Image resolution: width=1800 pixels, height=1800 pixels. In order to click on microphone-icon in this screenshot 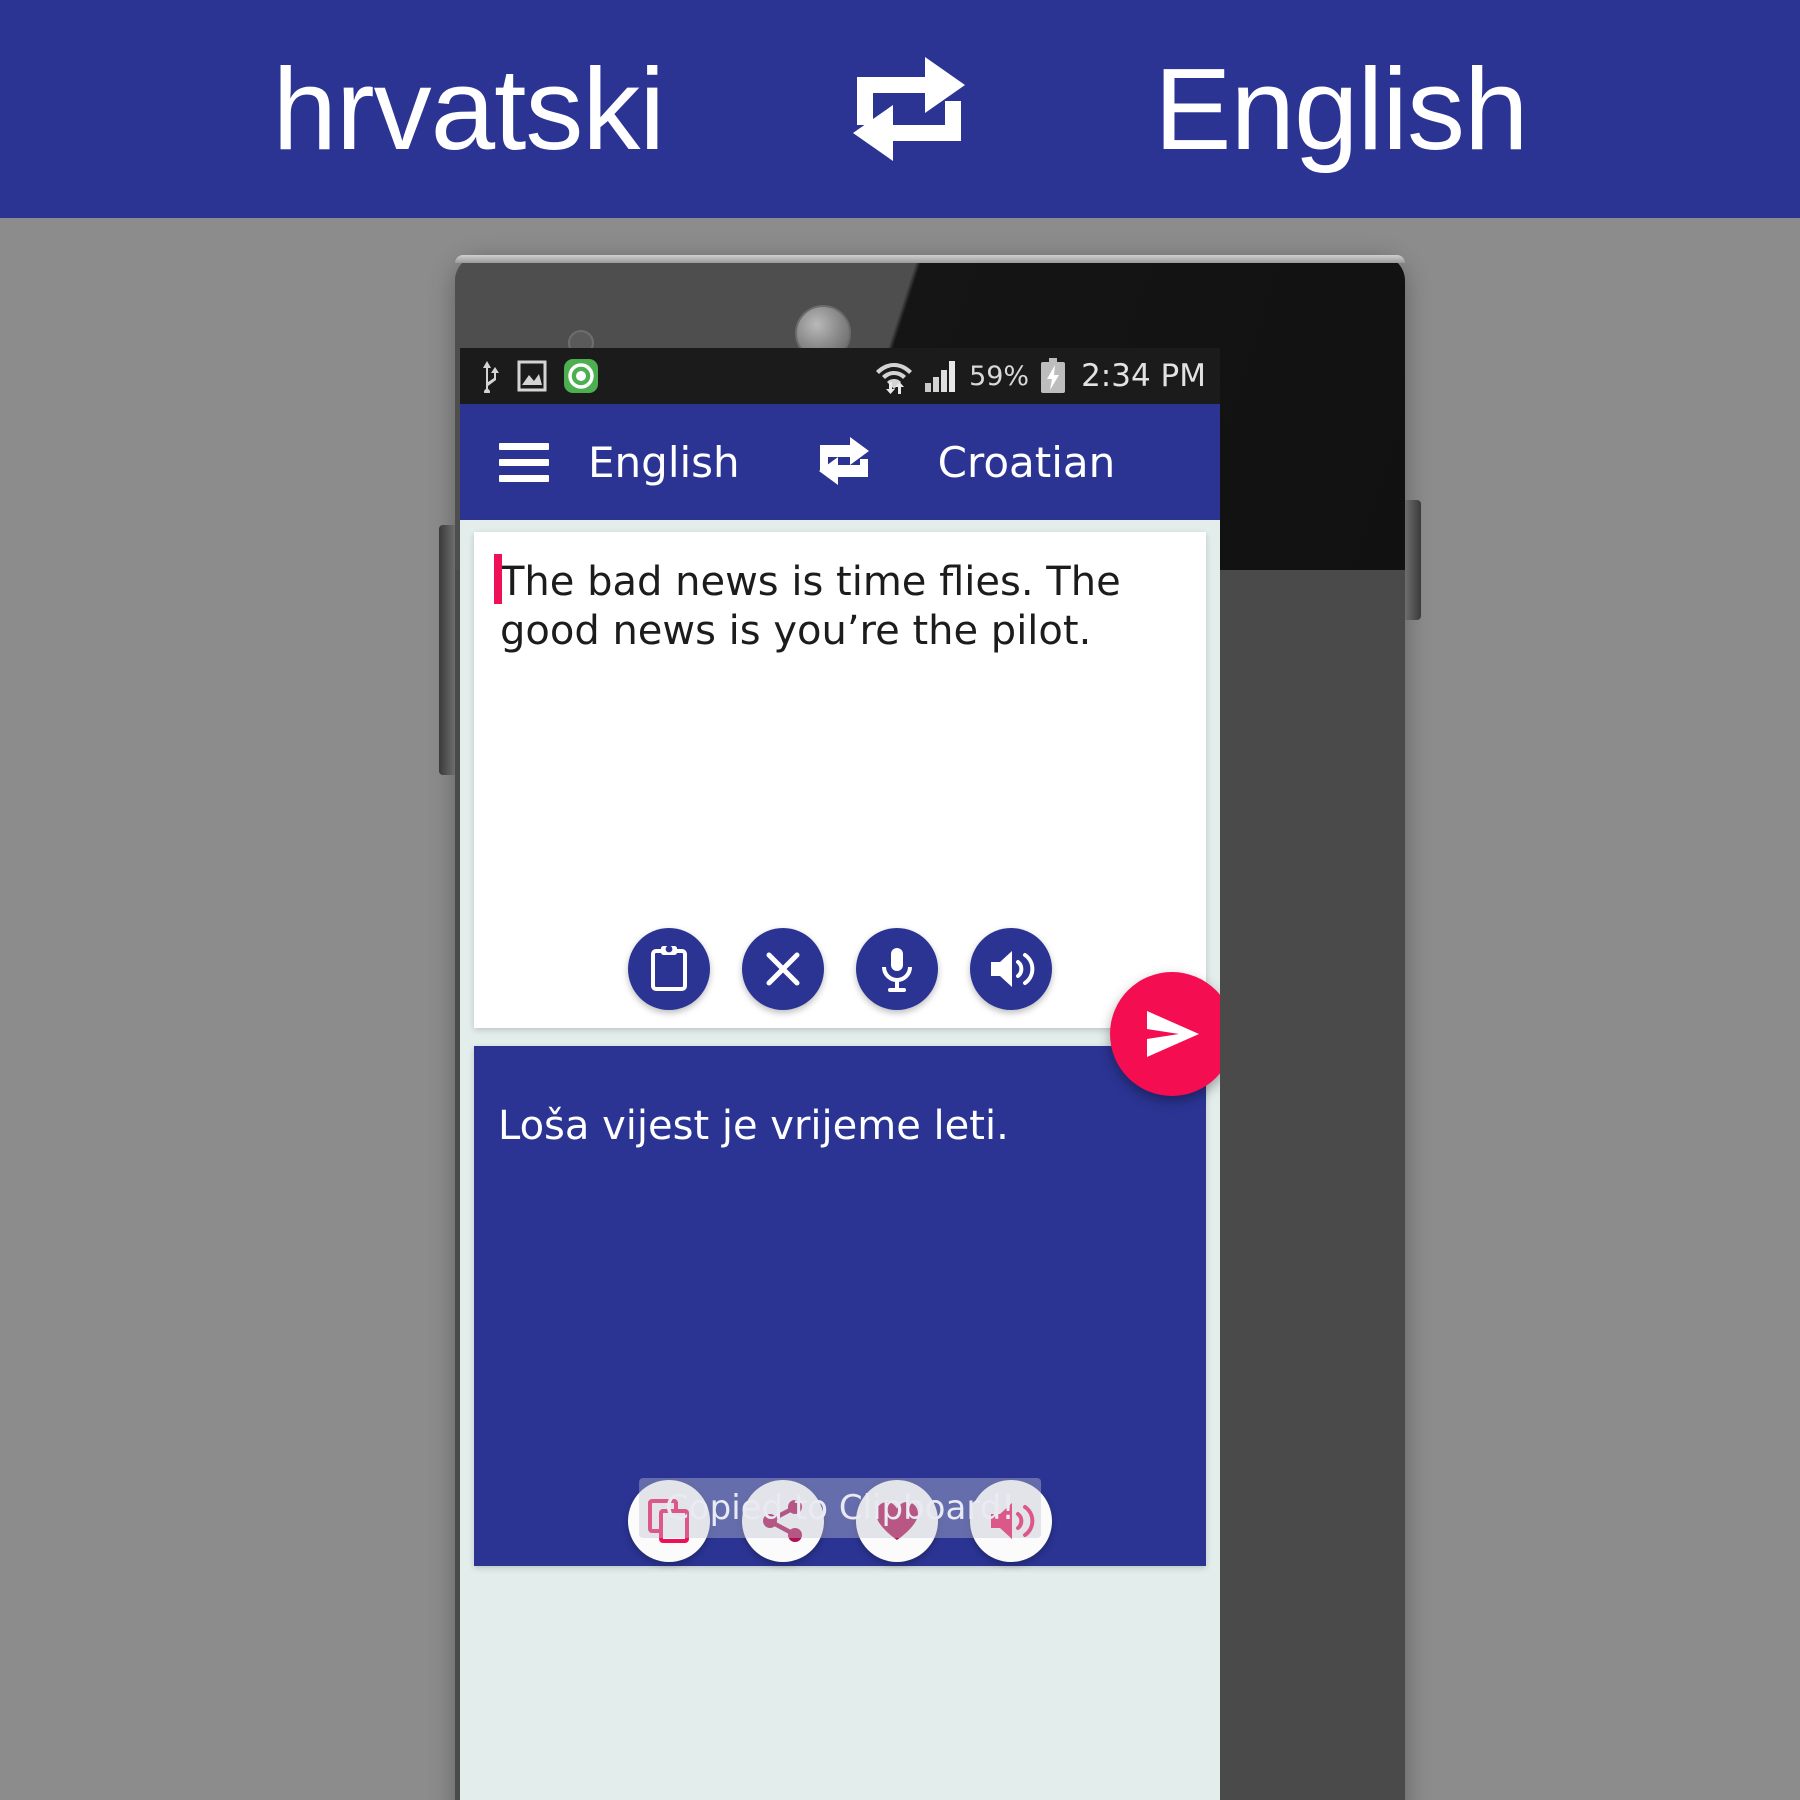, I will do `click(897, 970)`.